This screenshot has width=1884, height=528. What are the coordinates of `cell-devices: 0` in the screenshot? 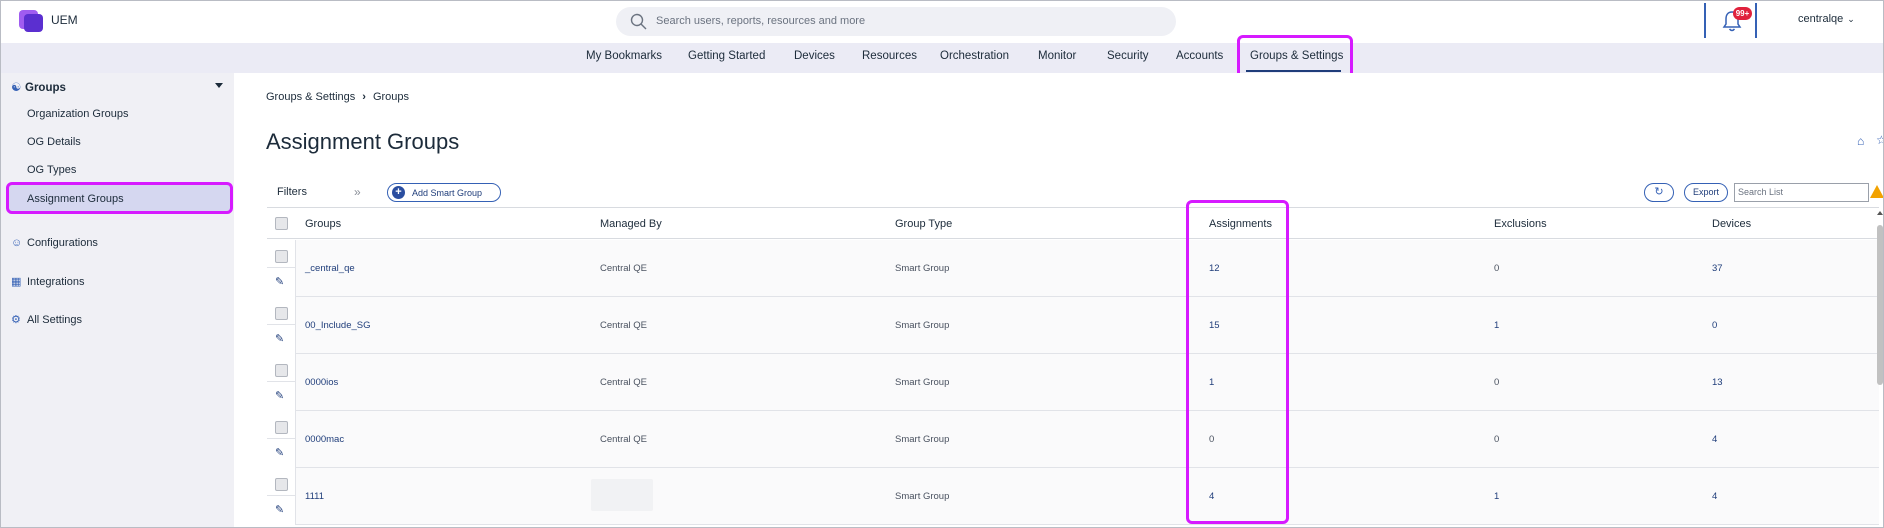 It's located at (1714, 325).